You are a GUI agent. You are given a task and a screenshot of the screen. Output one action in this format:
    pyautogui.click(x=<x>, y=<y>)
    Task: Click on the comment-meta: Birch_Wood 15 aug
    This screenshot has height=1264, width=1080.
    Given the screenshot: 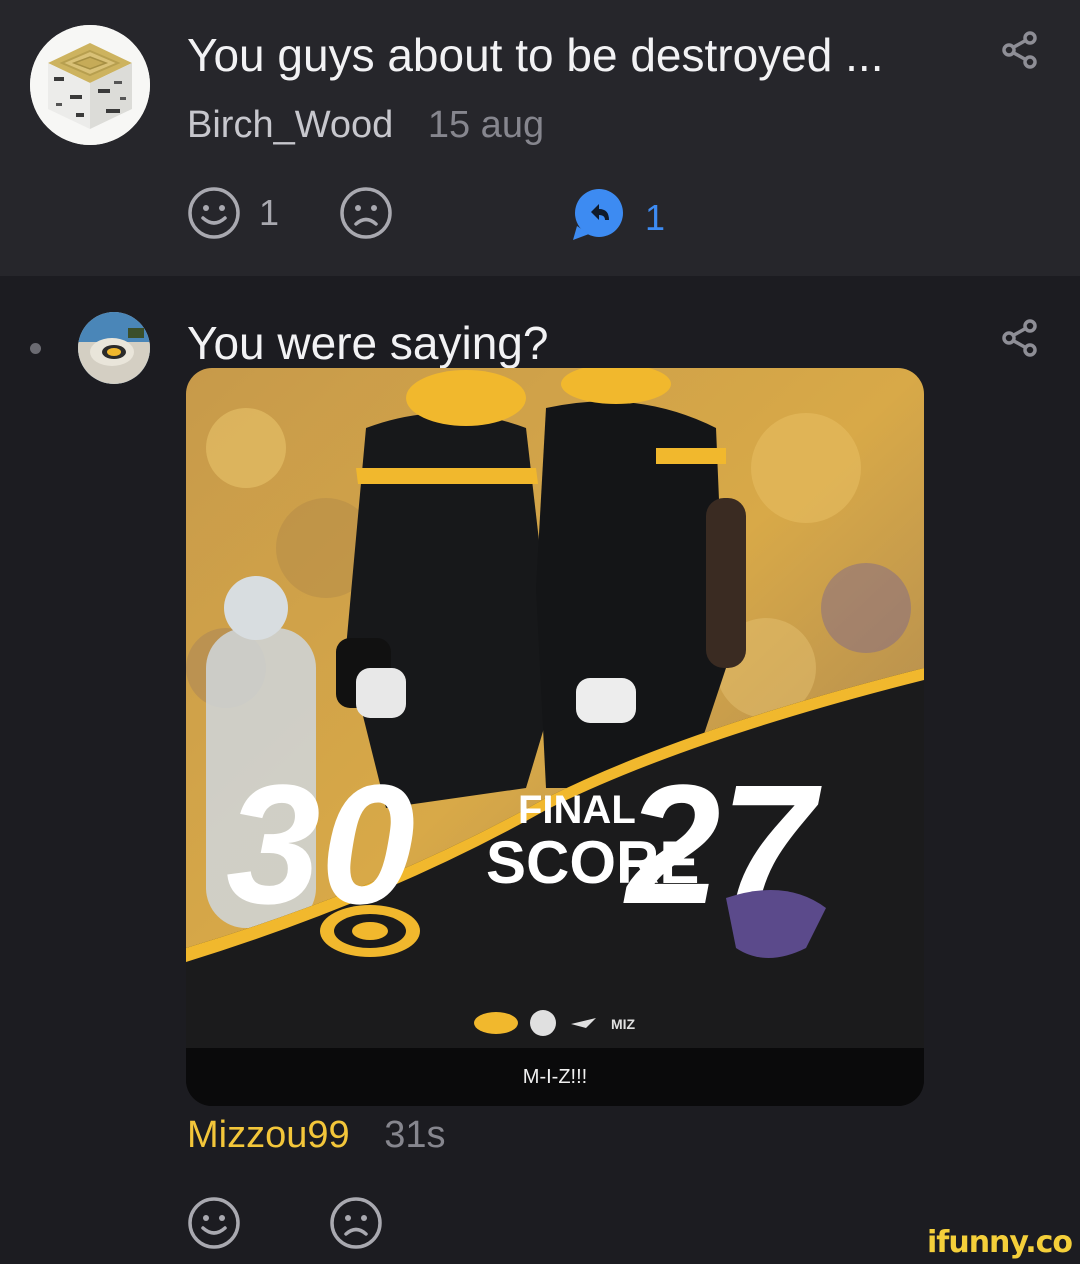 What is the action you would take?
    pyautogui.click(x=365, y=125)
    